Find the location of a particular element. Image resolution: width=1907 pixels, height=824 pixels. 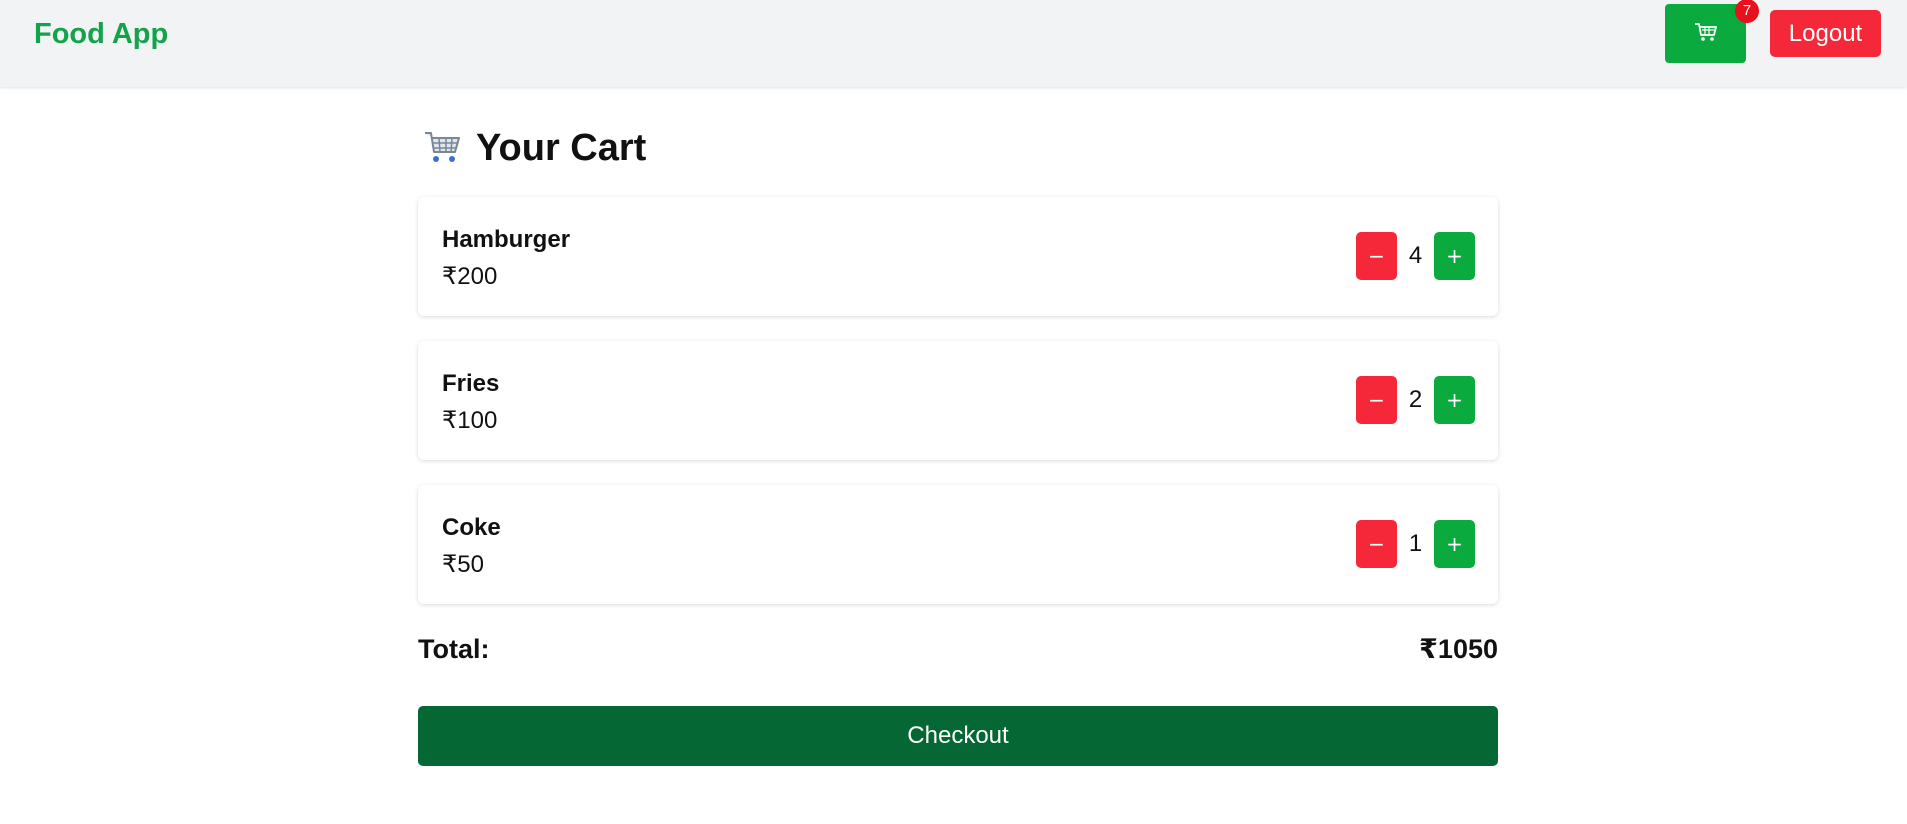

page-heading: Your Cart is located at coordinates (534, 148).